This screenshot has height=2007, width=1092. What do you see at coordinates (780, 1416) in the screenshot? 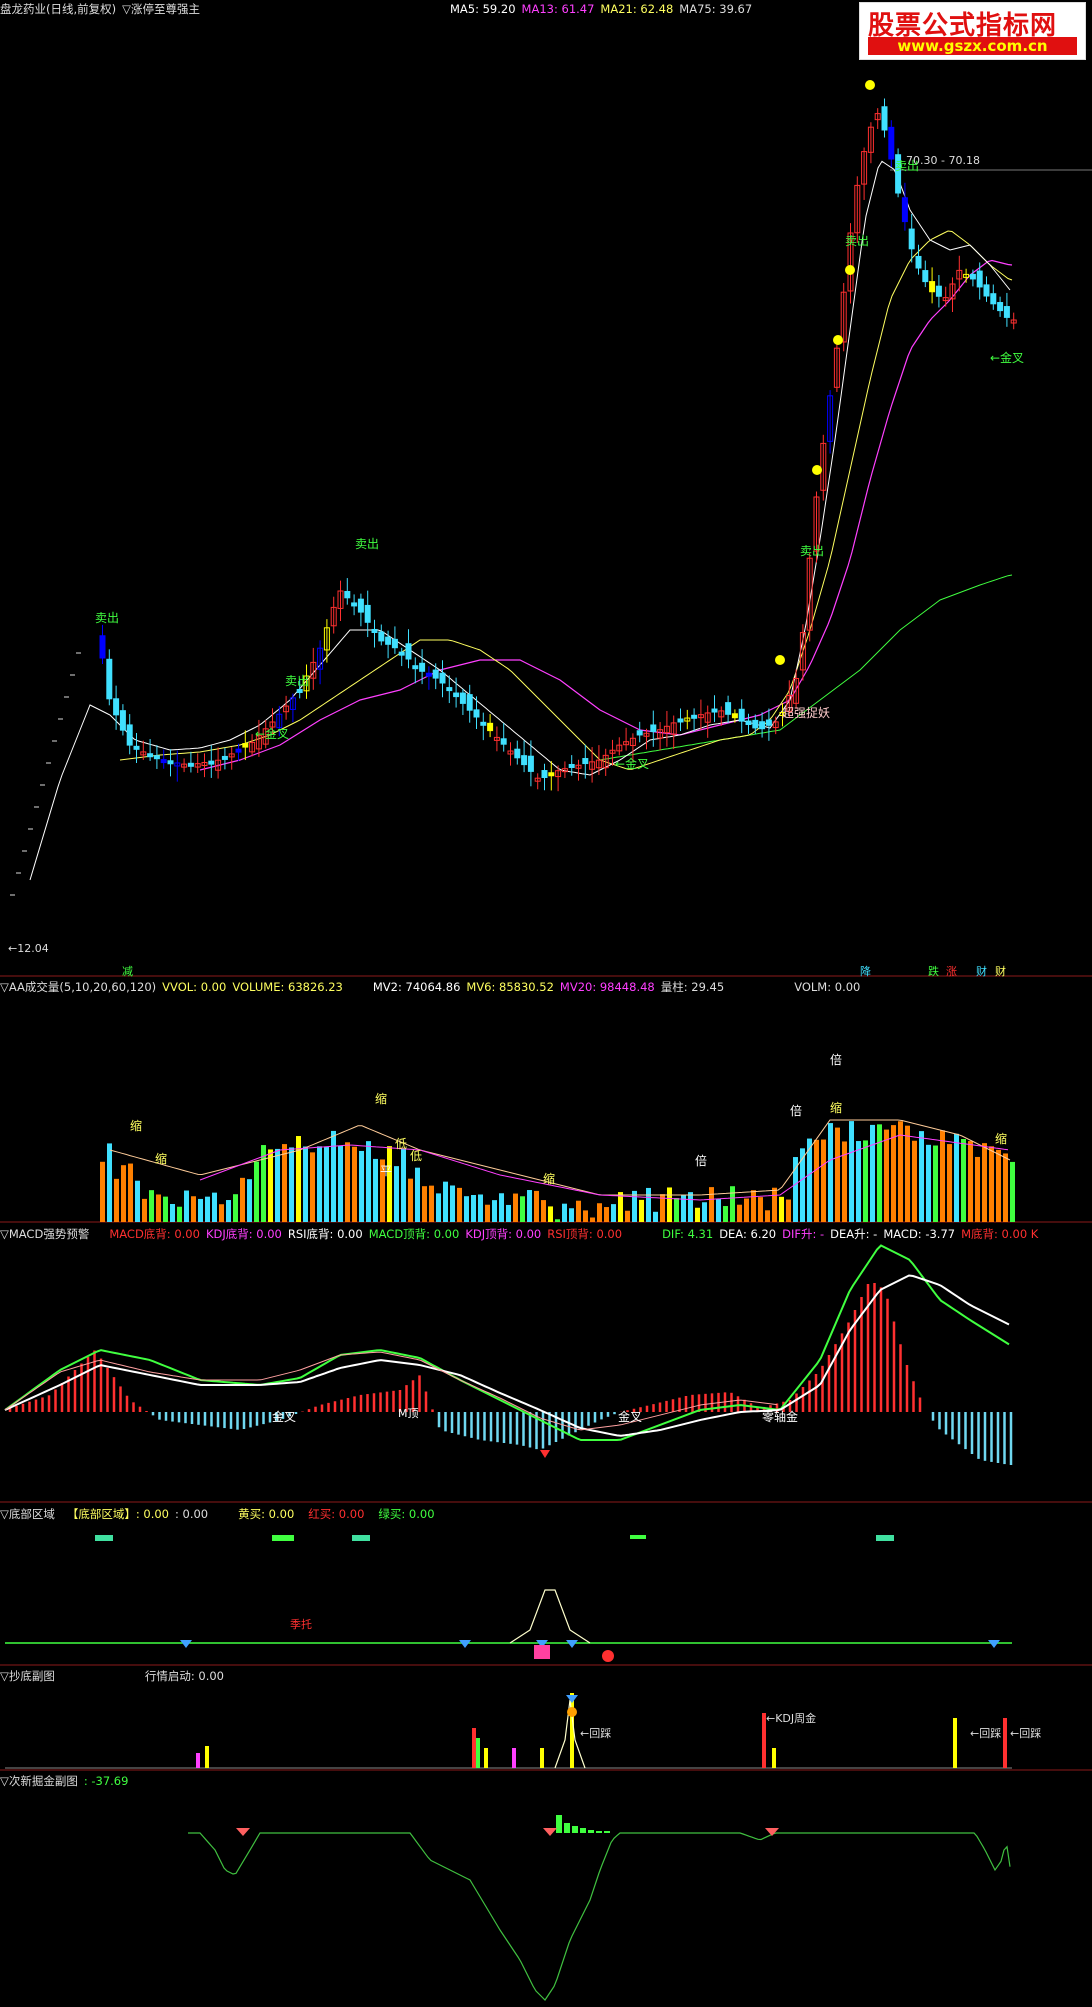
I see `macd-zero-gold: 零轴金` at bounding box center [780, 1416].